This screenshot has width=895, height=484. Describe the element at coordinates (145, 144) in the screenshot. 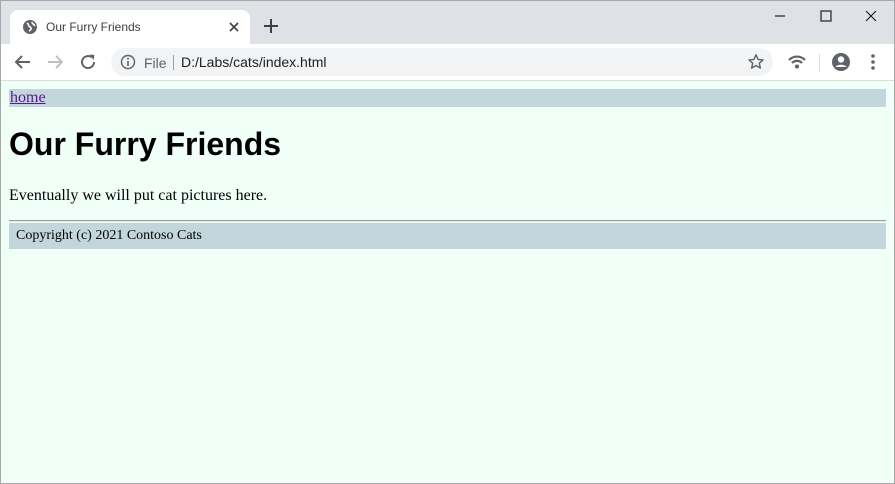

I see `page-title: Our Furry Friends` at that location.